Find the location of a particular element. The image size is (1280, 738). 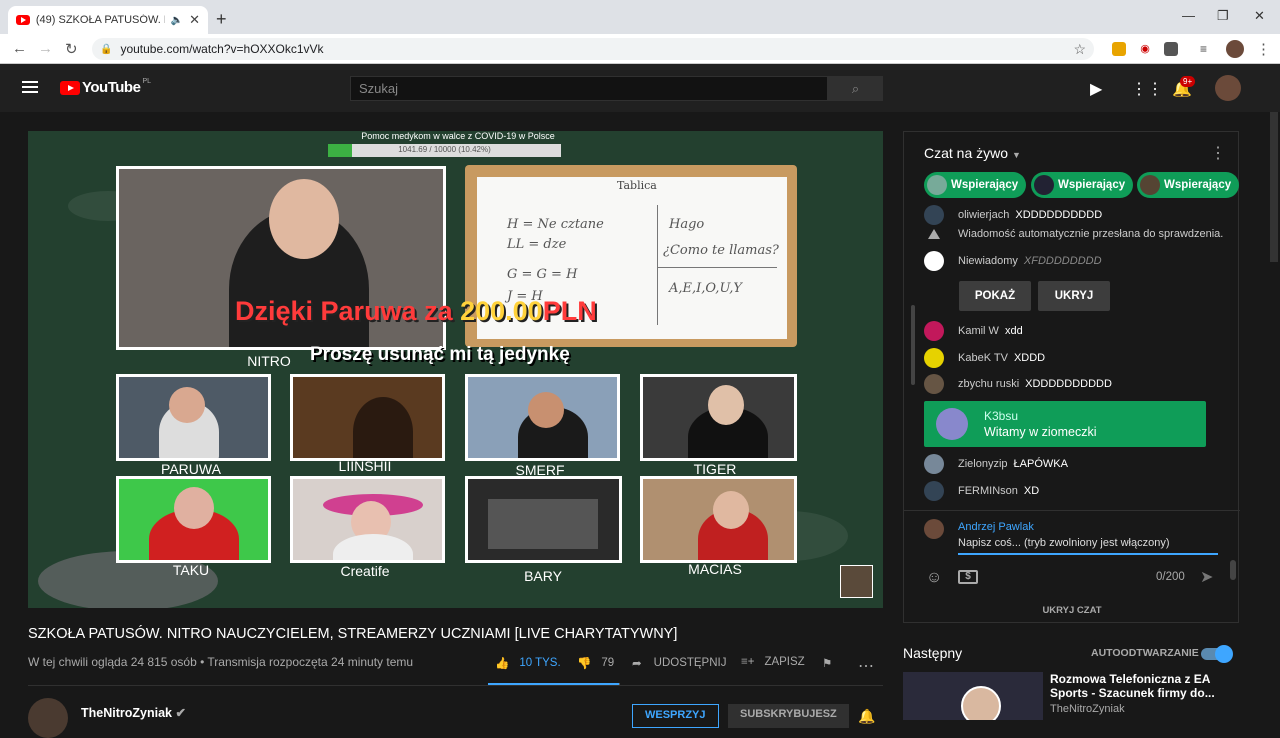

back-icon: ← is located at coordinates (19, 48).